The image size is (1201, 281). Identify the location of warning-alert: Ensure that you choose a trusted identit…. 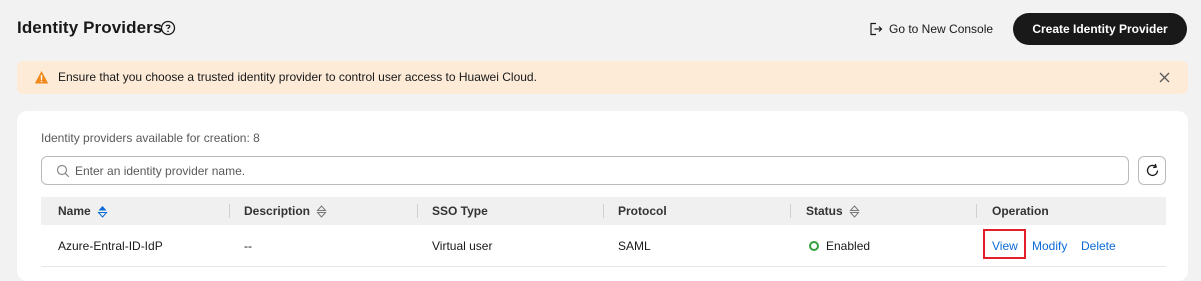
(602, 77).